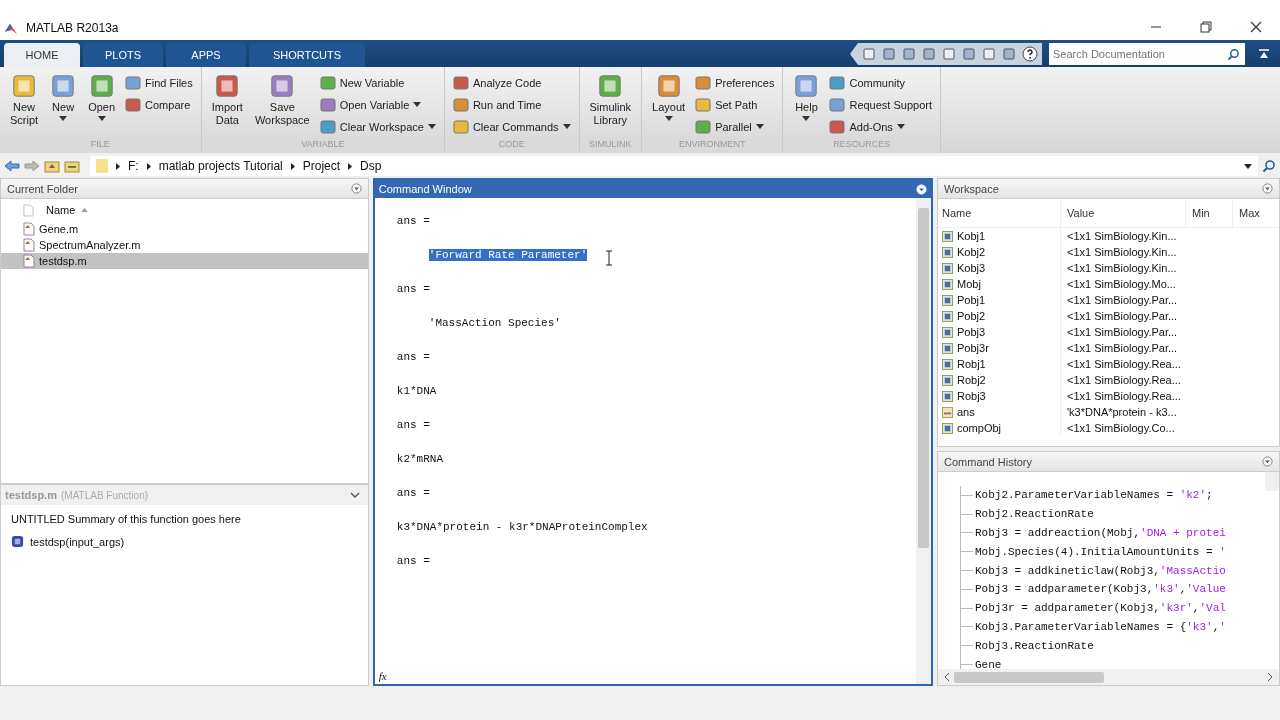 The width and height of the screenshot is (1280, 720). I want to click on ribbon-button: Request Support, so click(880, 104).